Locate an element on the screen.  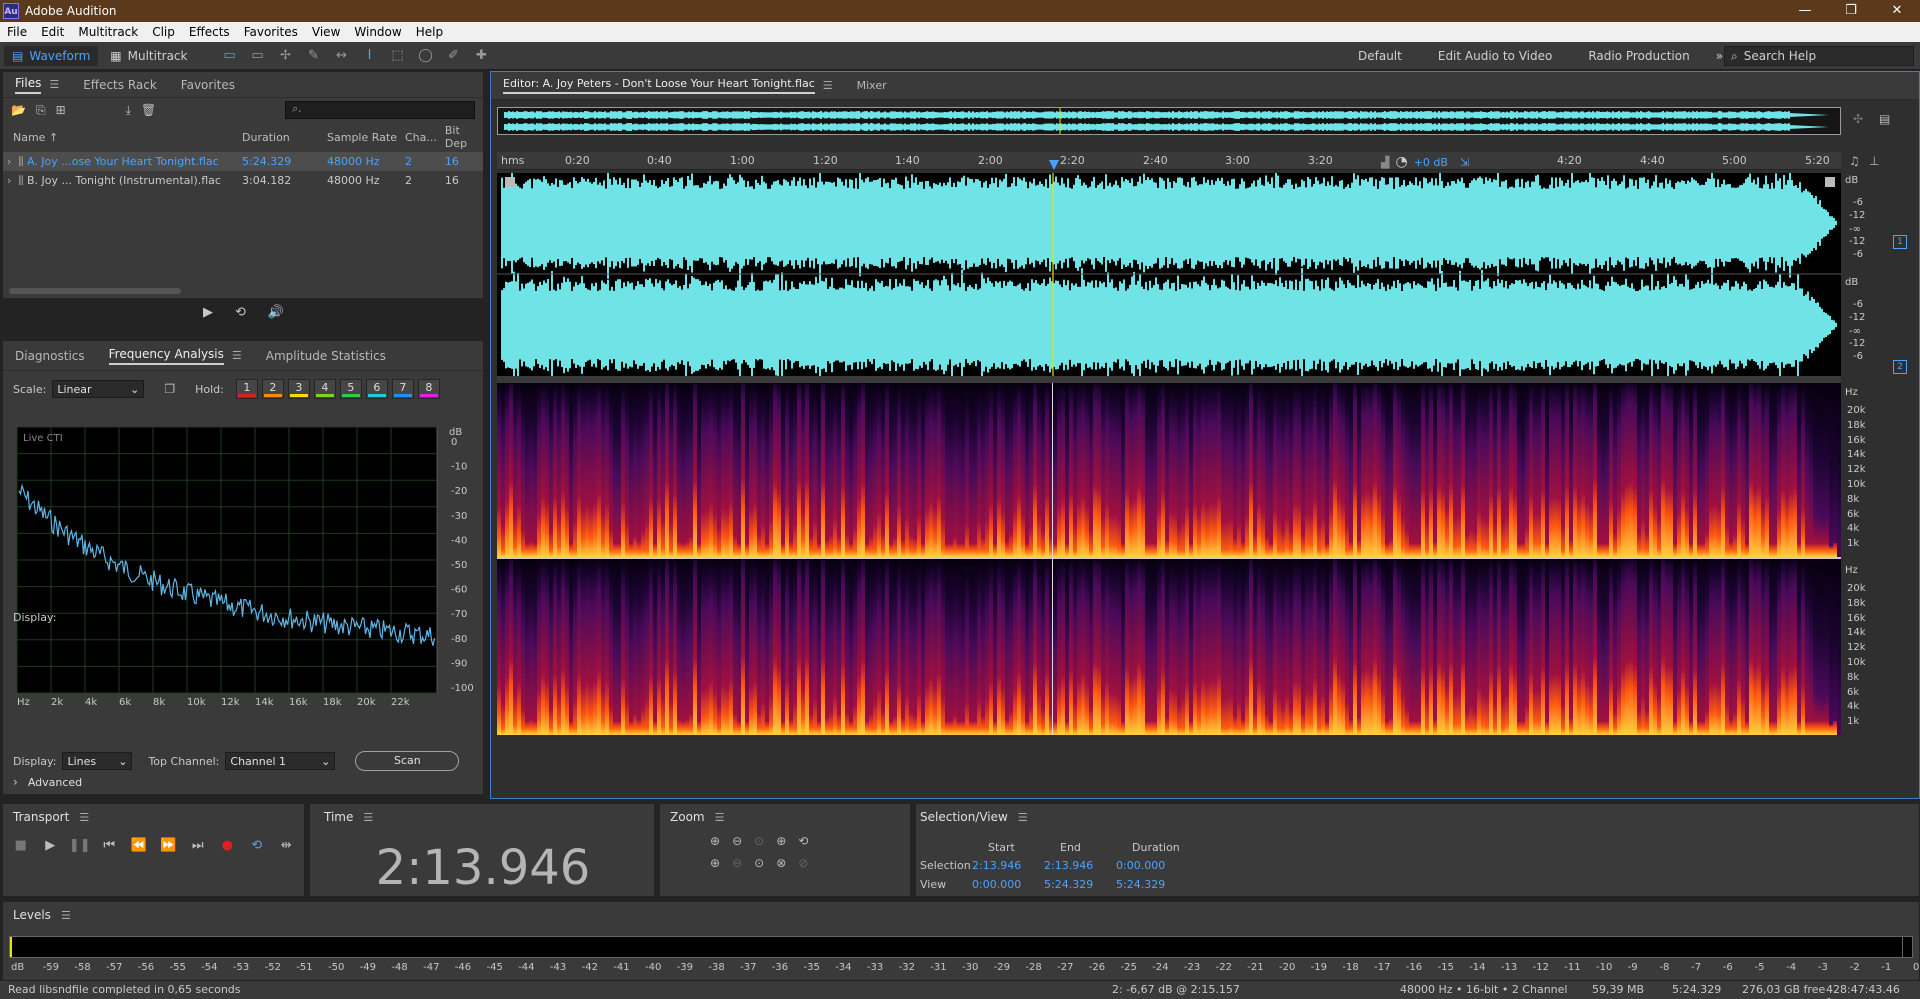
scale-dropdown: Linear ⌄ is located at coordinates (98, 389).